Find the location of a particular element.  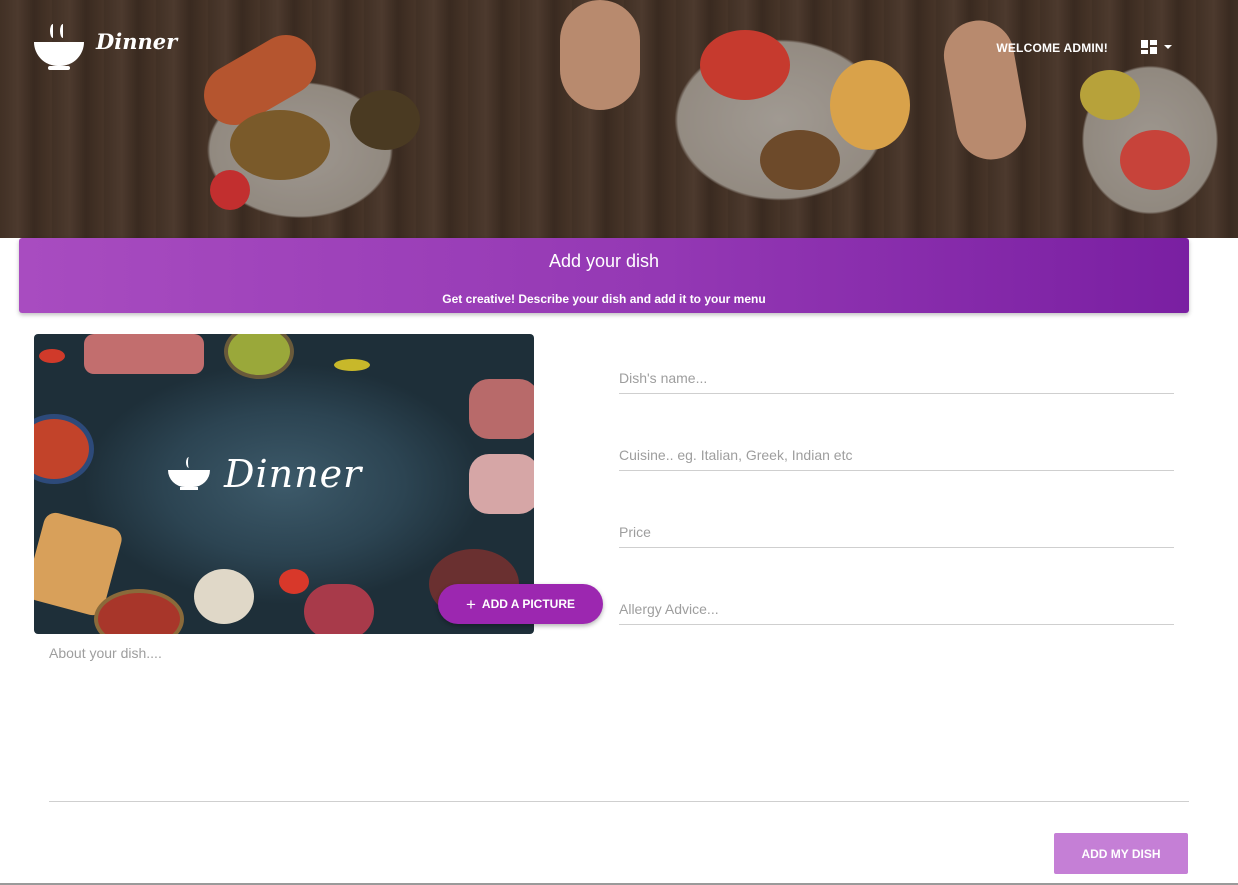

price-input is located at coordinates (896, 536).